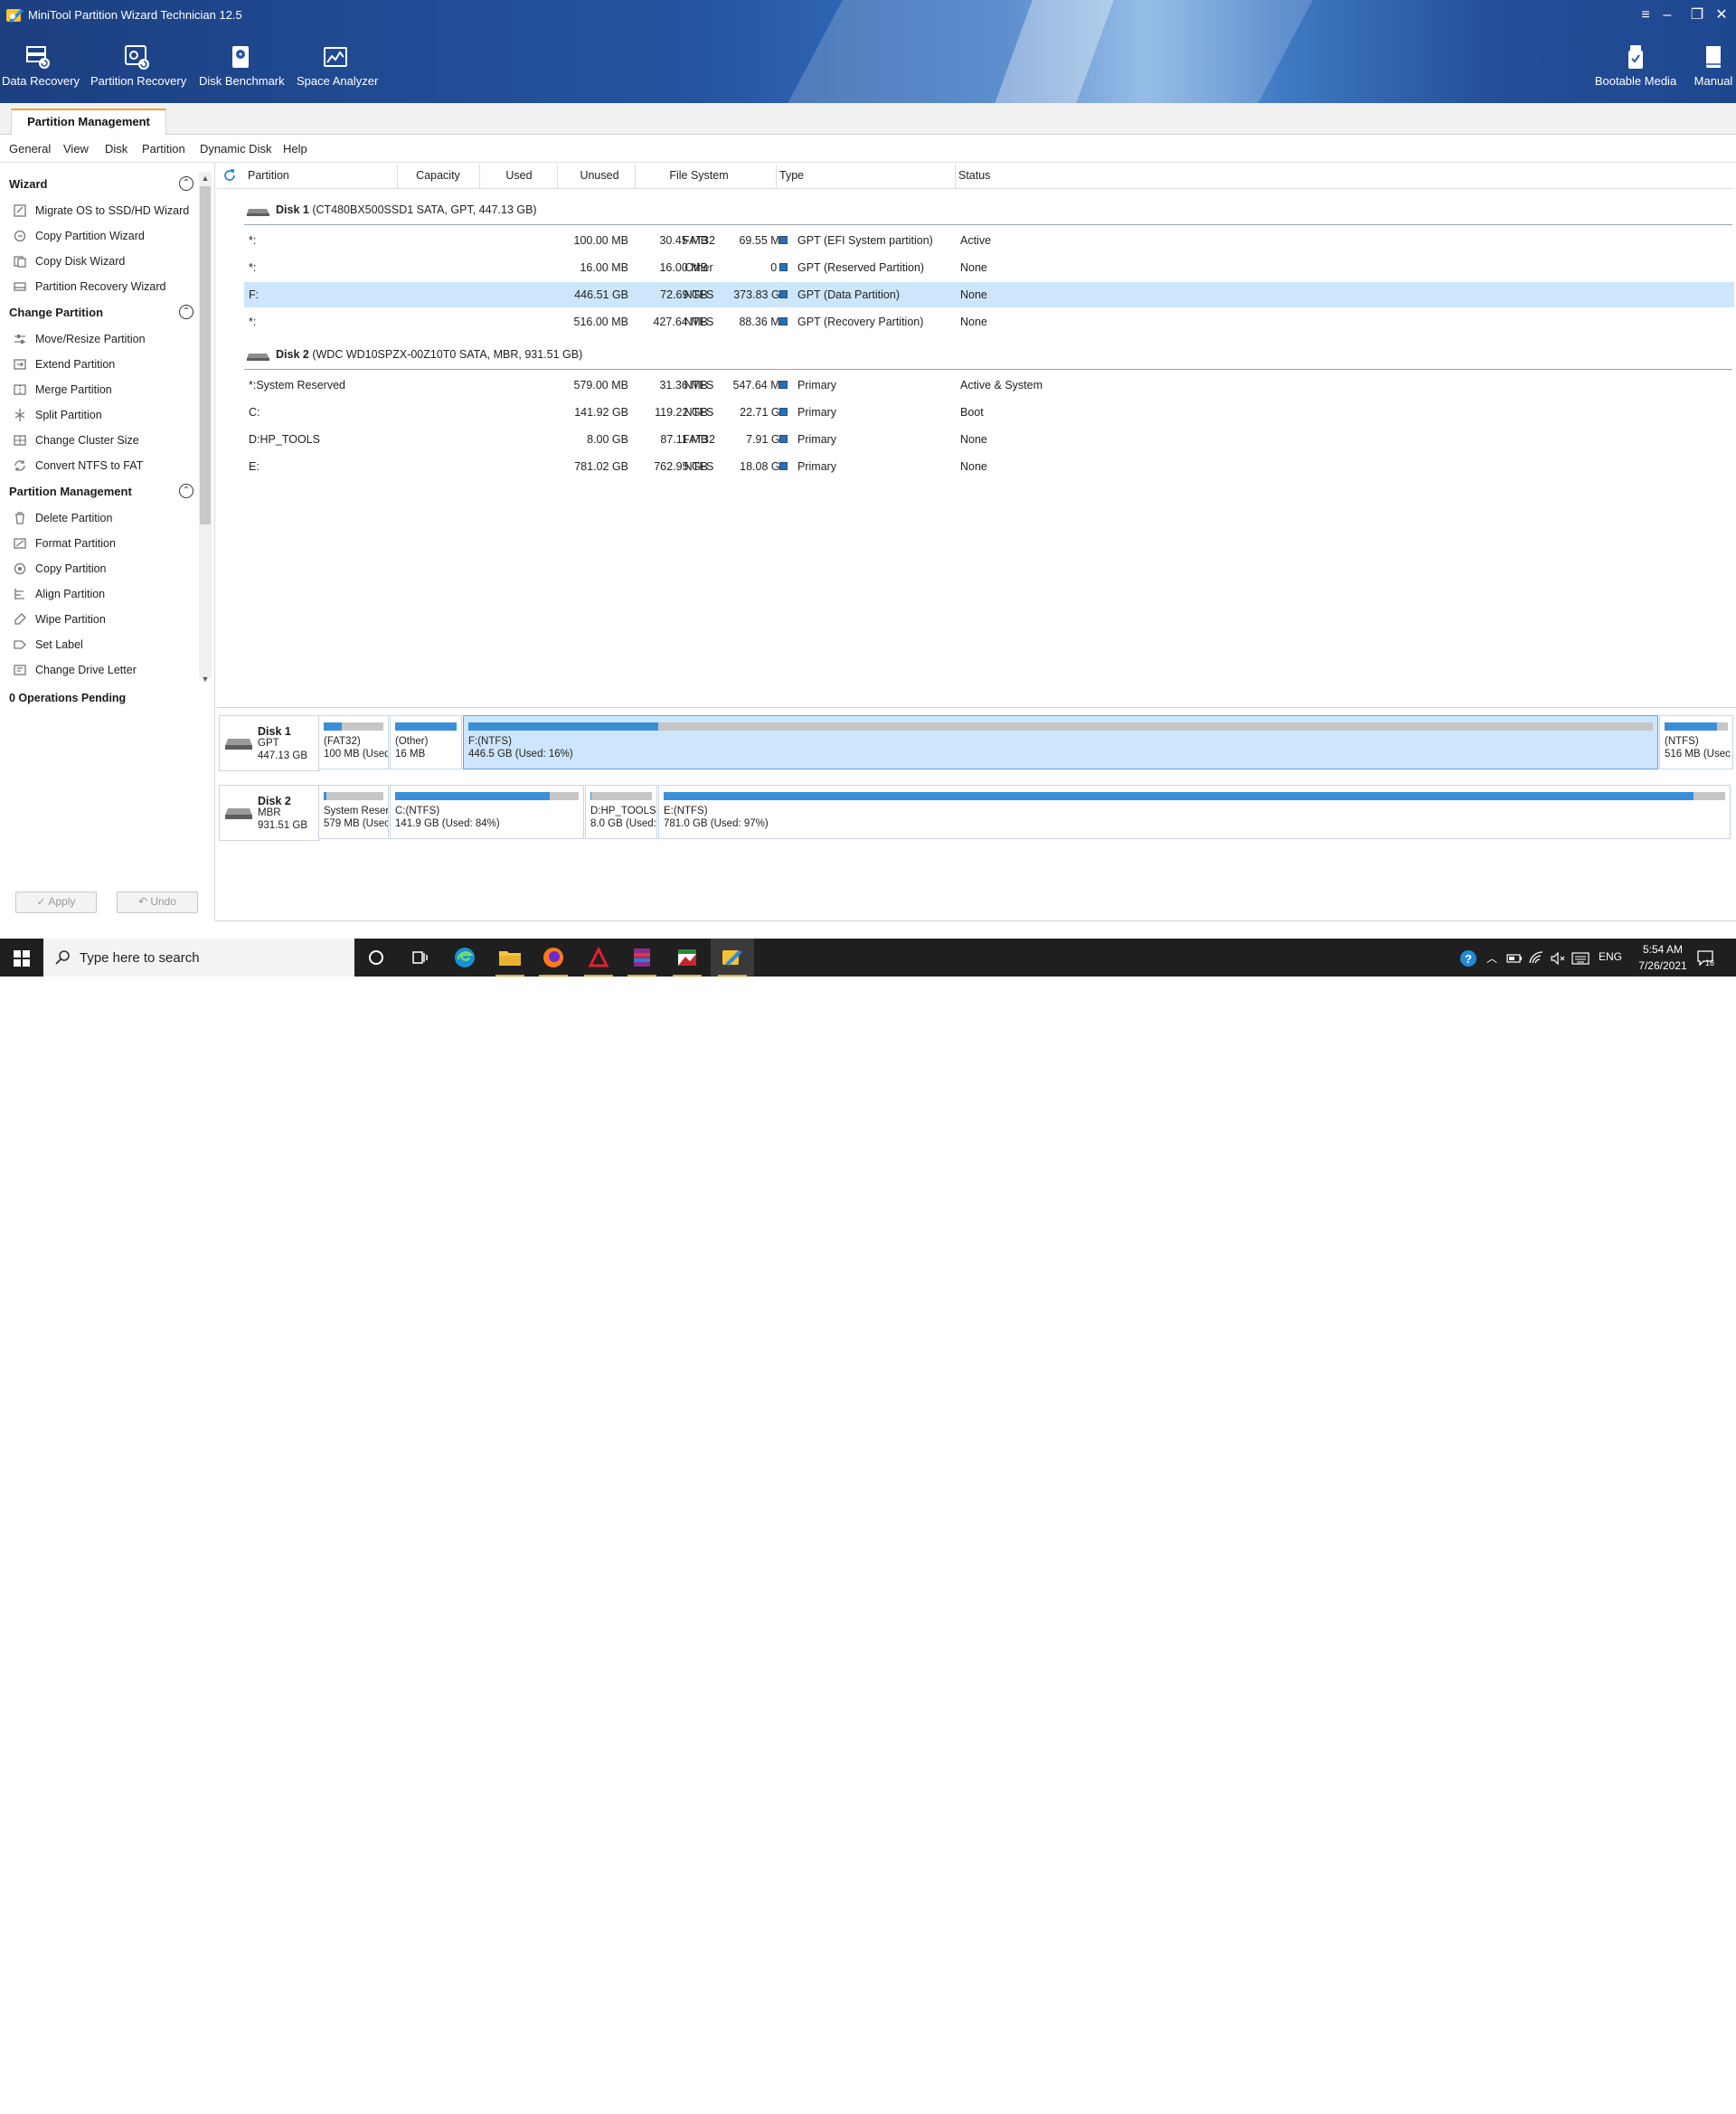 The image size is (1736, 2114). I want to click on hamburger-menu-icon: ≡, so click(1646, 15).